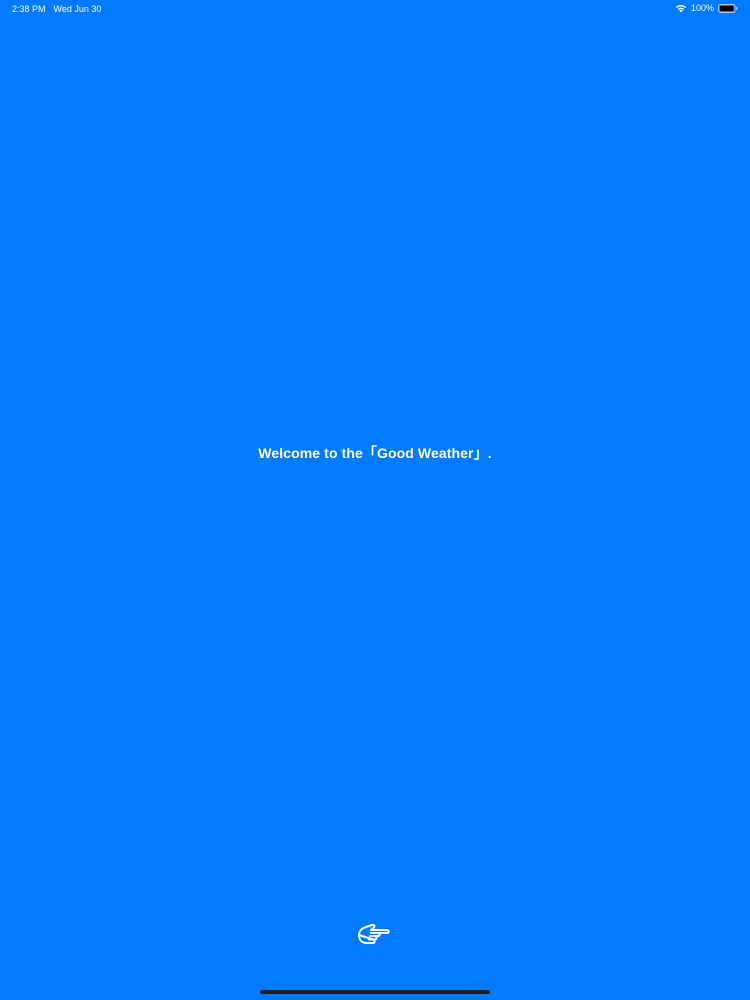 Image resolution: width=750 pixels, height=1000 pixels. I want to click on status-right: 100%, so click(706, 8).